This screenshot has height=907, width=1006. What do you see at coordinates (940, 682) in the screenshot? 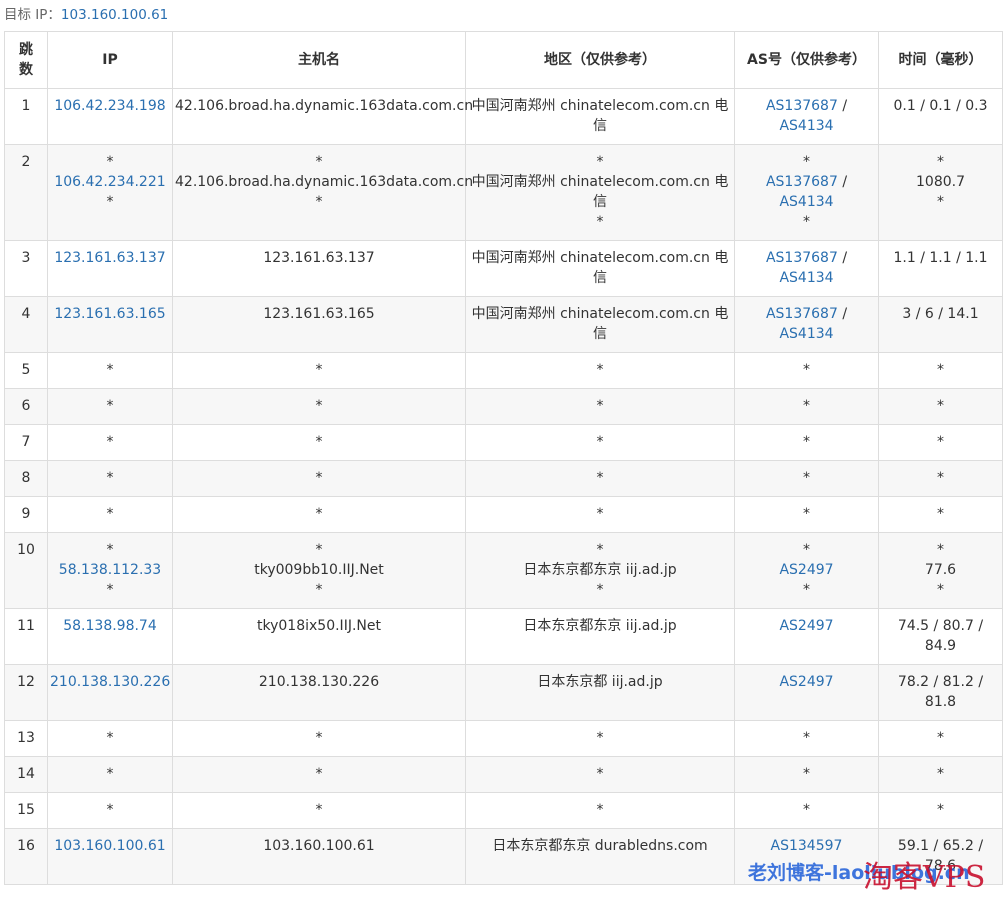
I see `time-text: 78.2 / 81.2 /` at bounding box center [940, 682].